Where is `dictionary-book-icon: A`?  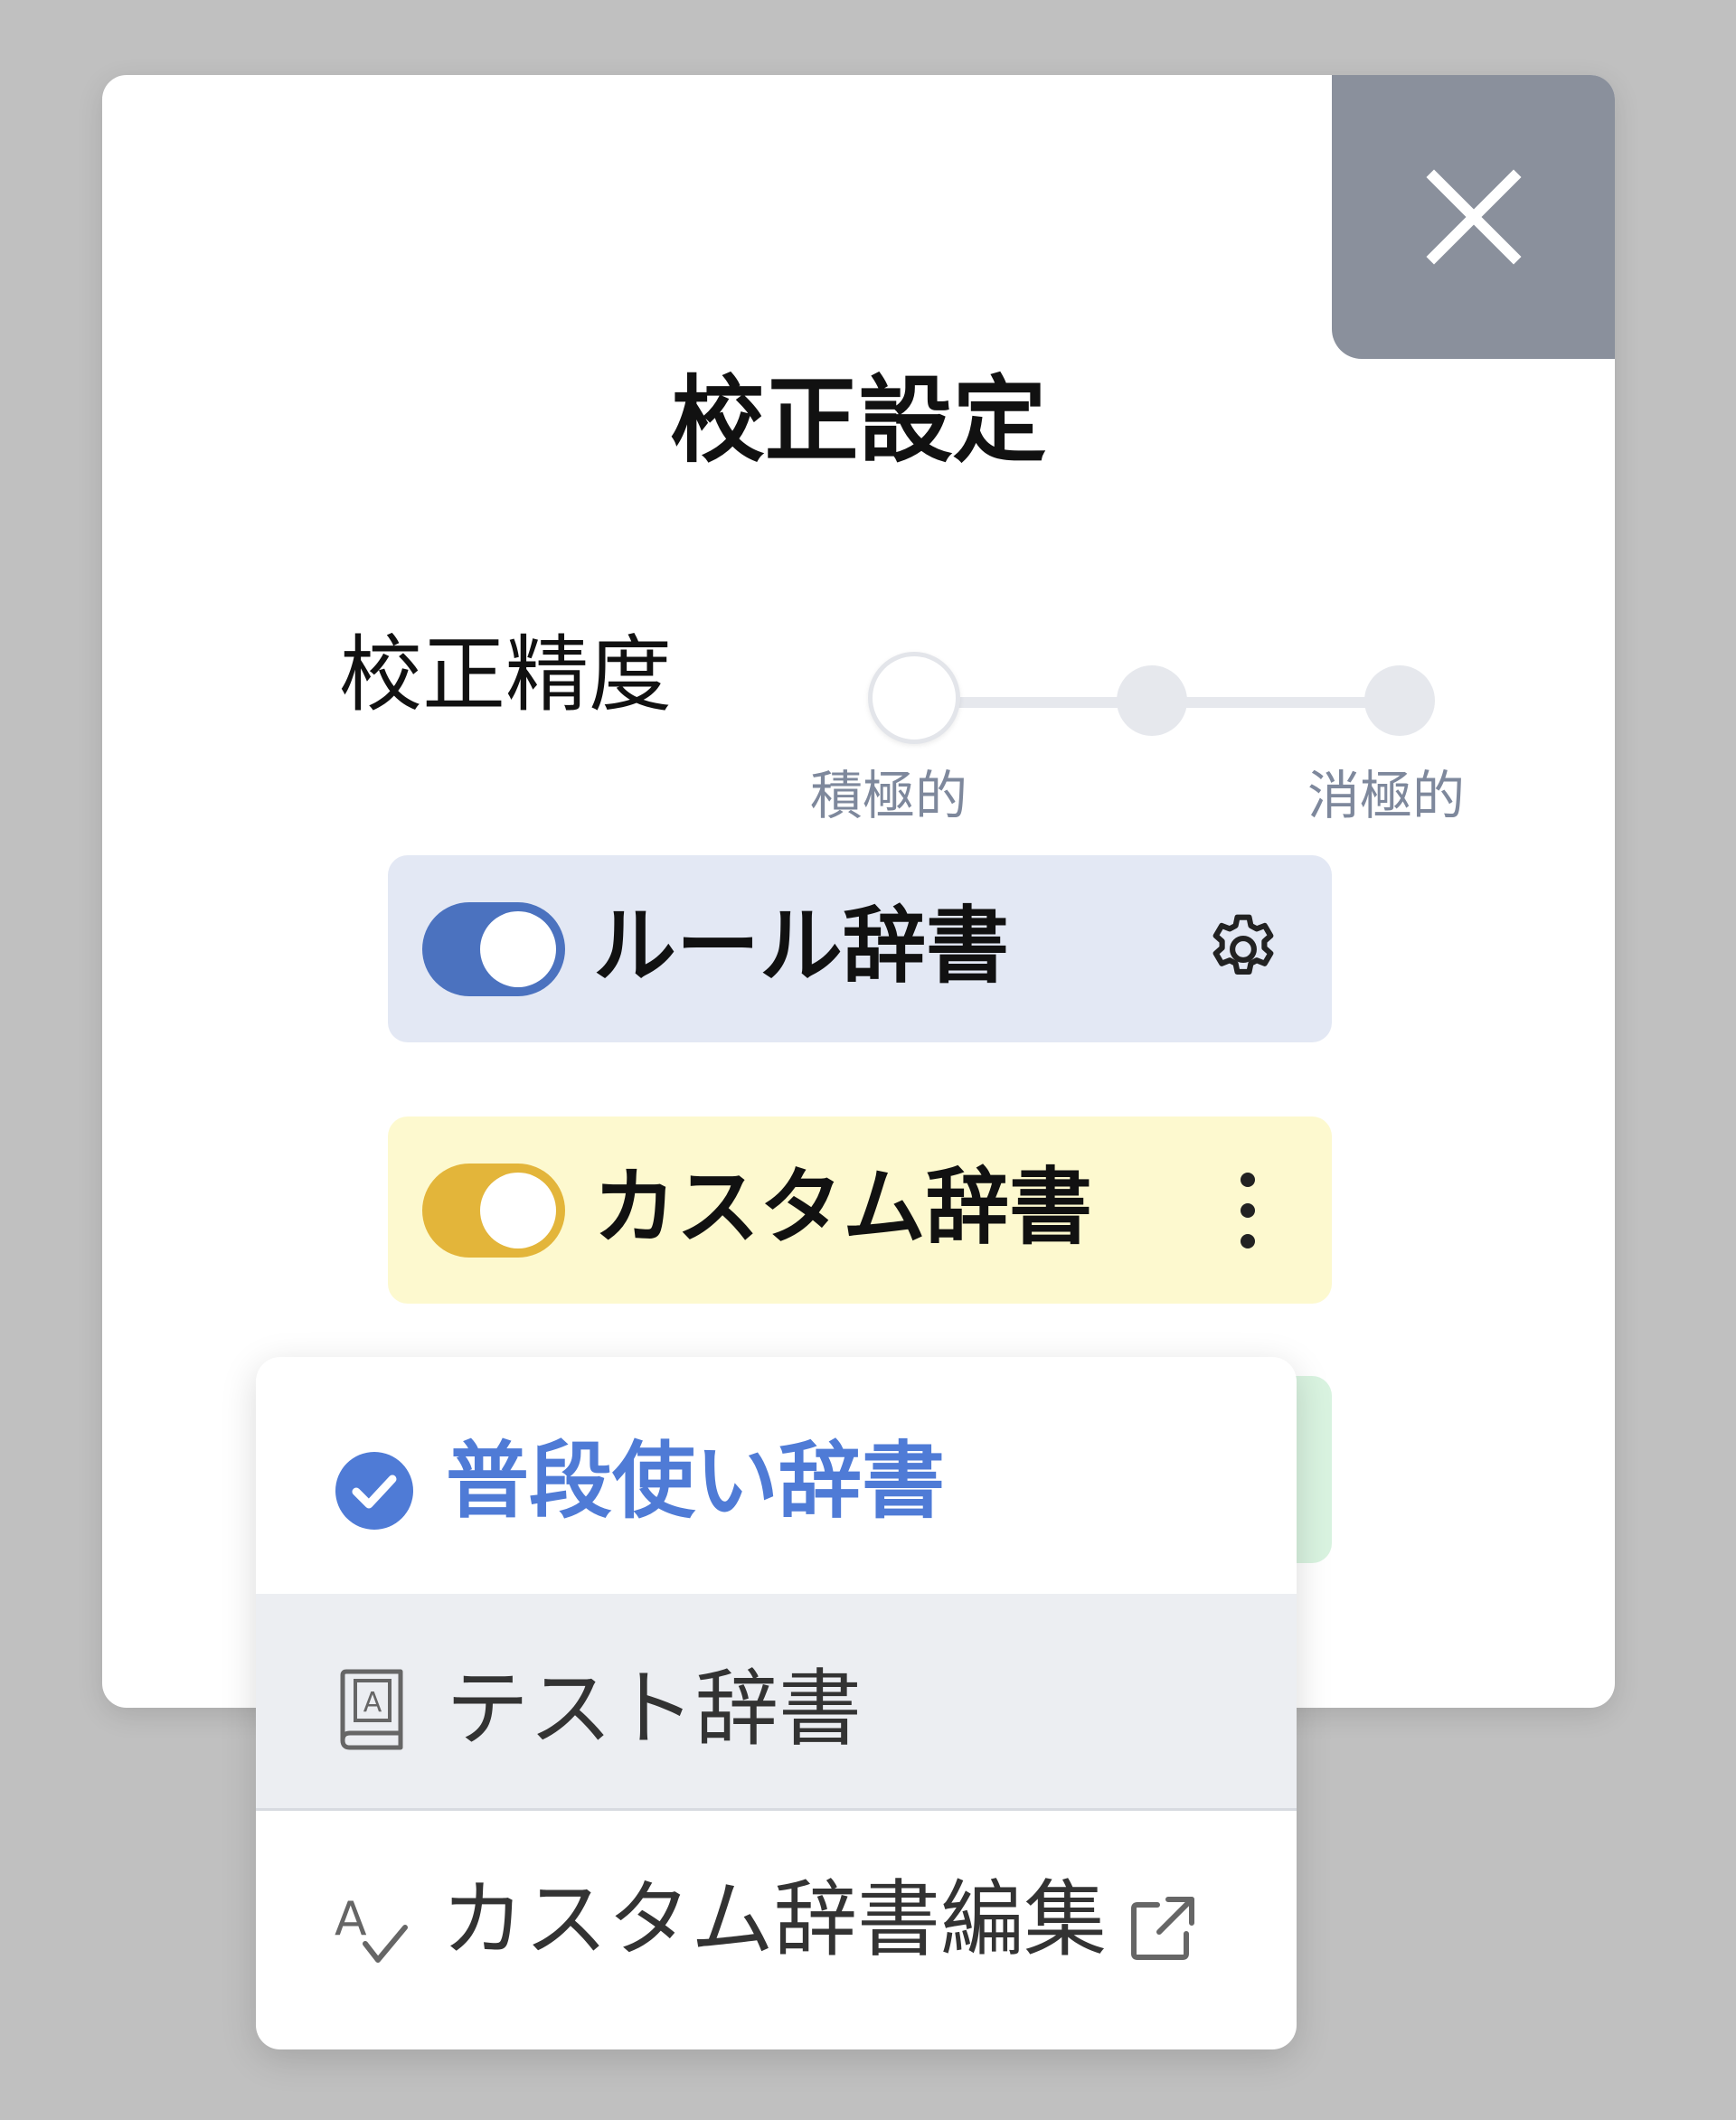 dictionary-book-icon: A is located at coordinates (372, 1709).